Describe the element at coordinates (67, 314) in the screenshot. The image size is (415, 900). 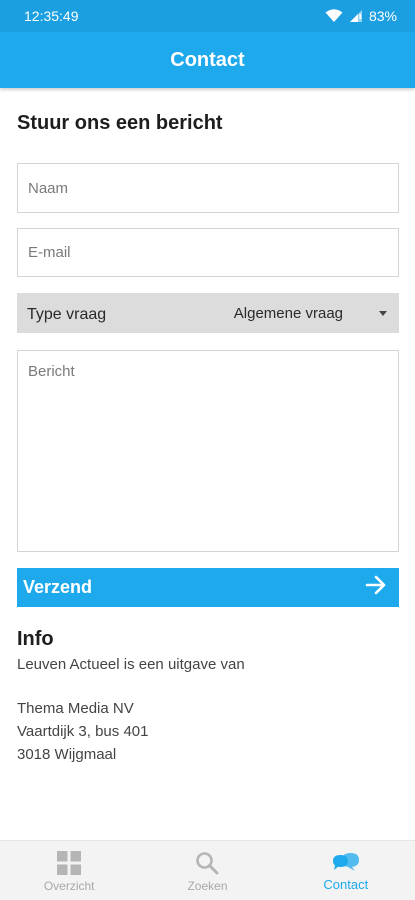
I see `question-type-label: Type vraag` at that location.